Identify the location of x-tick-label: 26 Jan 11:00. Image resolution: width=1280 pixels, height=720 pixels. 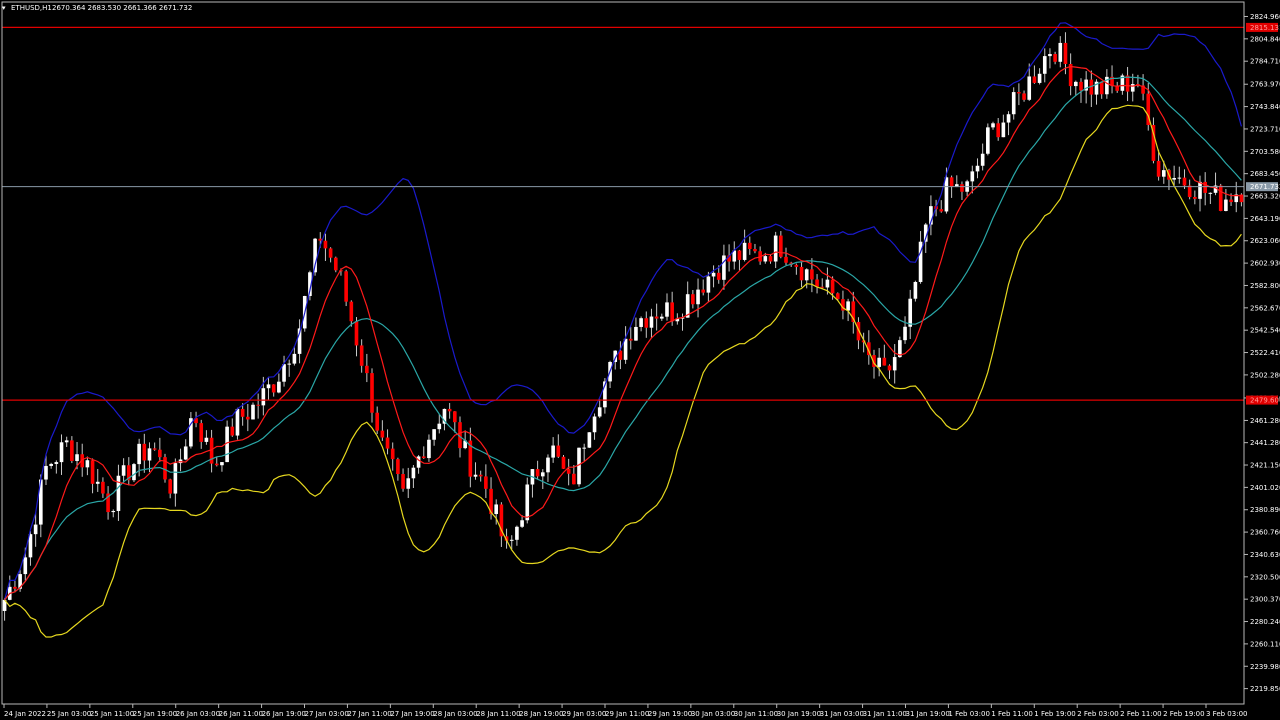
(241, 714).